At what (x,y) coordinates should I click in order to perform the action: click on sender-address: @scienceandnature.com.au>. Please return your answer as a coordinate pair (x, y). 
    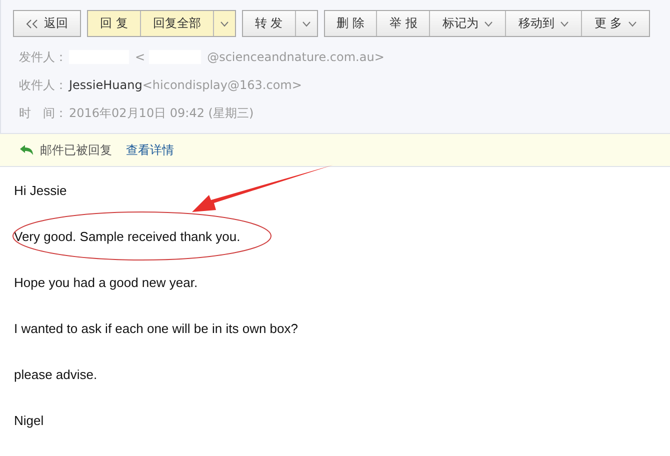
    Looking at the image, I should click on (295, 57).